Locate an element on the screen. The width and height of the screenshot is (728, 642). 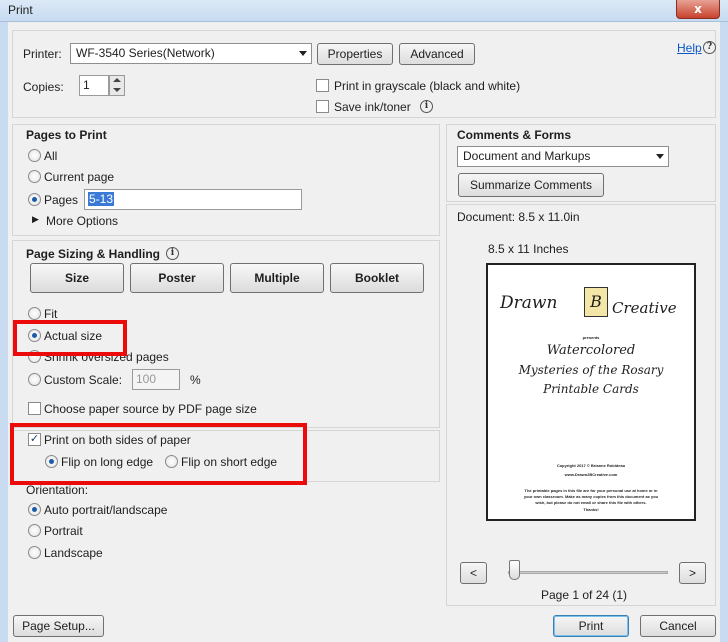
copies-label: Copies: is located at coordinates (43, 87).